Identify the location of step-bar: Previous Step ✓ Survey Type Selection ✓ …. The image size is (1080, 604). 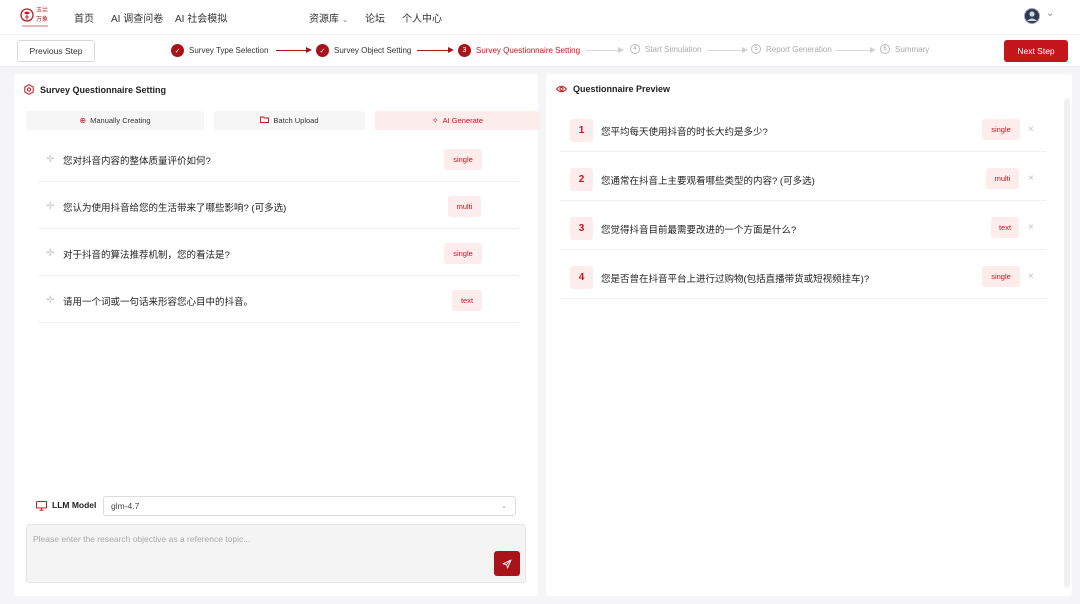
(540, 50).